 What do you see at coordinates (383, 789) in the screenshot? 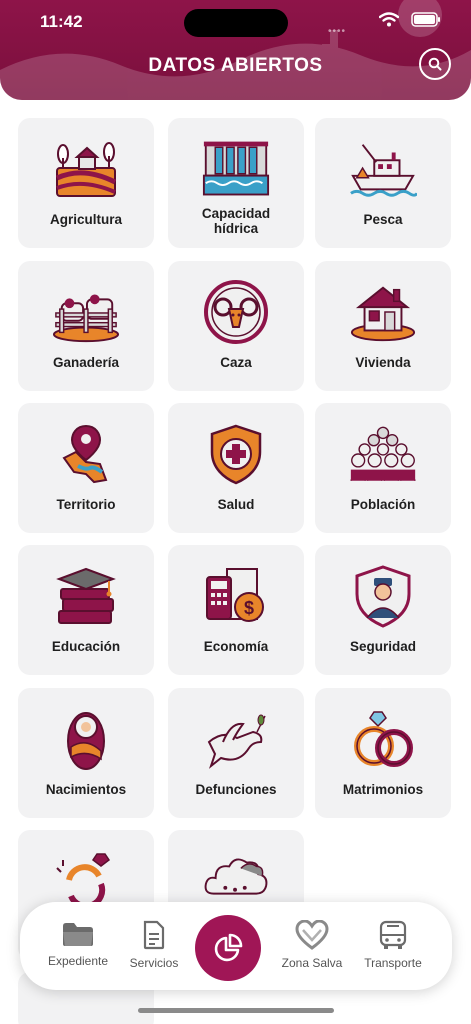
I see `tile-label: Matrimonios` at bounding box center [383, 789].